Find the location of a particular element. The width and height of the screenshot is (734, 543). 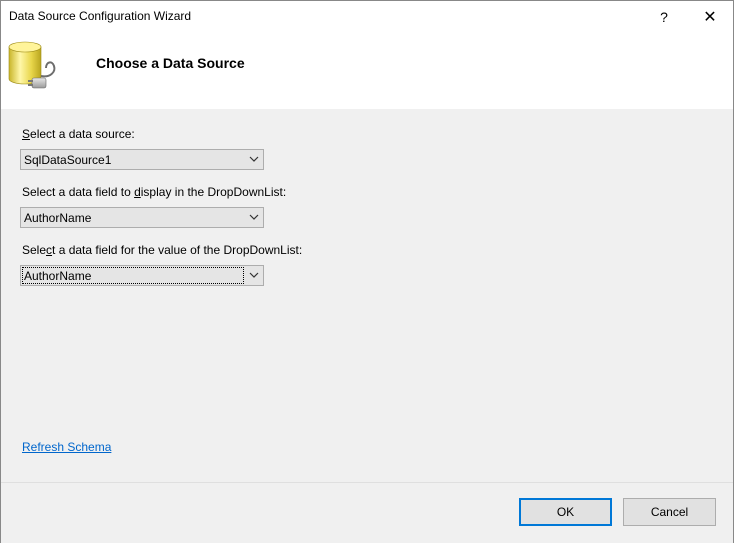

close-button: ✕ is located at coordinates (710, 16).